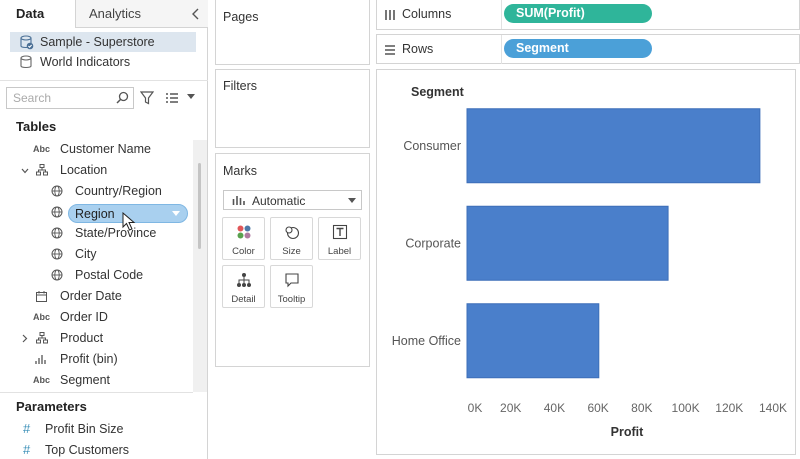  I want to click on bar-home-office, so click(533, 341).